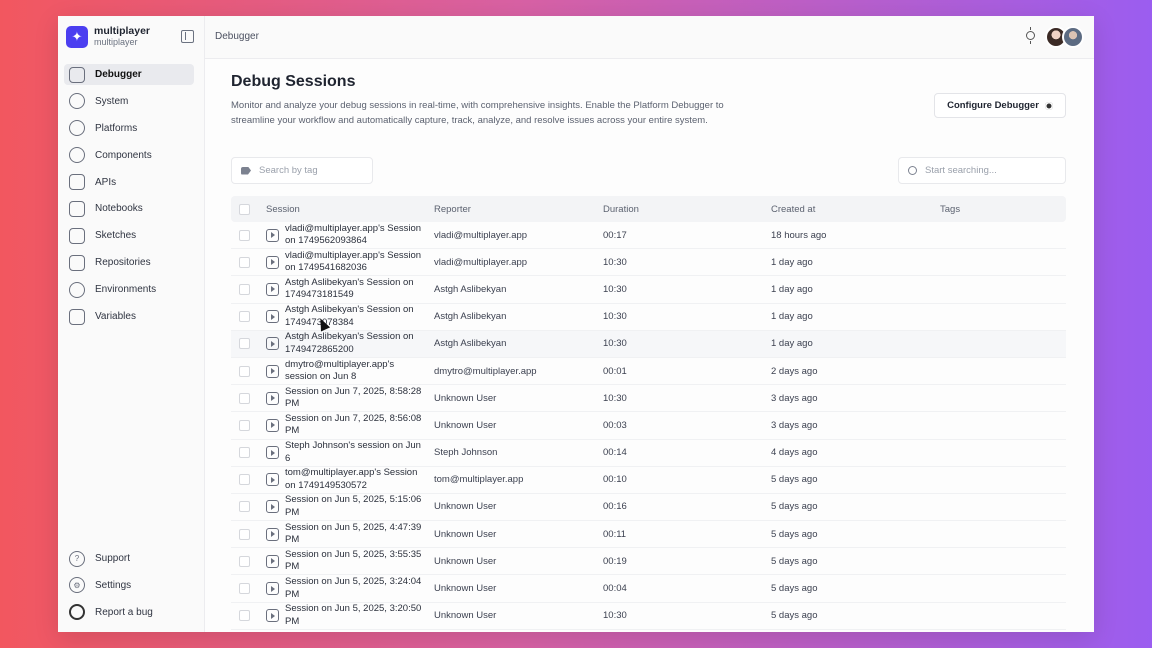  Describe the element at coordinates (129, 128) in the screenshot. I see `sidebar-item-platforms: Platforms` at that location.